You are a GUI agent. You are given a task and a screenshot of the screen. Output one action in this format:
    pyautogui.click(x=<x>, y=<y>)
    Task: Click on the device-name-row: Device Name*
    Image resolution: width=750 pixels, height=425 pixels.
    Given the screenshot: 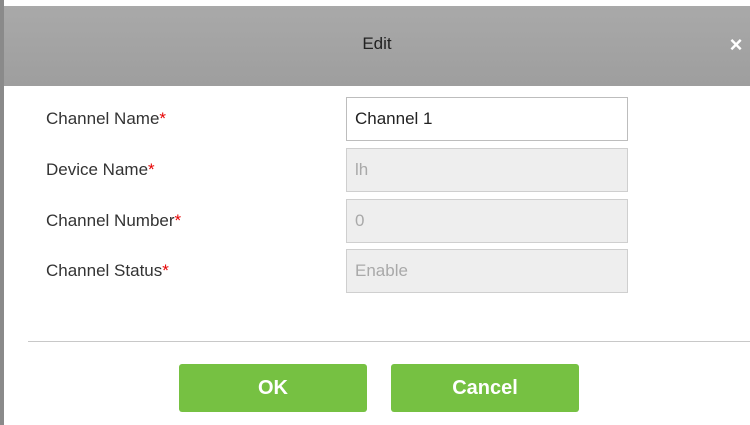 What is the action you would take?
    pyautogui.click(x=356, y=171)
    